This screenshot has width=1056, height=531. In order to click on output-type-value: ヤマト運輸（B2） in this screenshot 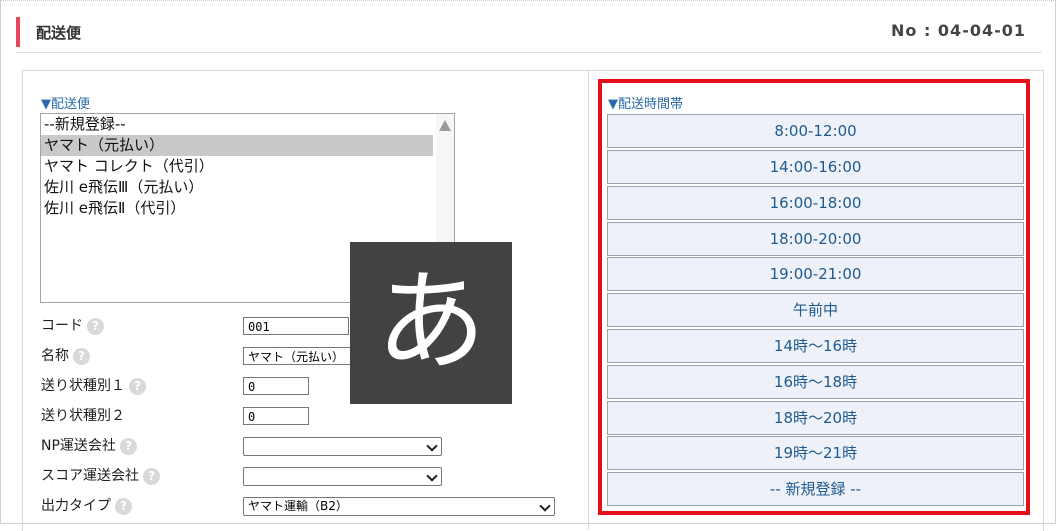, I will do `click(298, 506)`.